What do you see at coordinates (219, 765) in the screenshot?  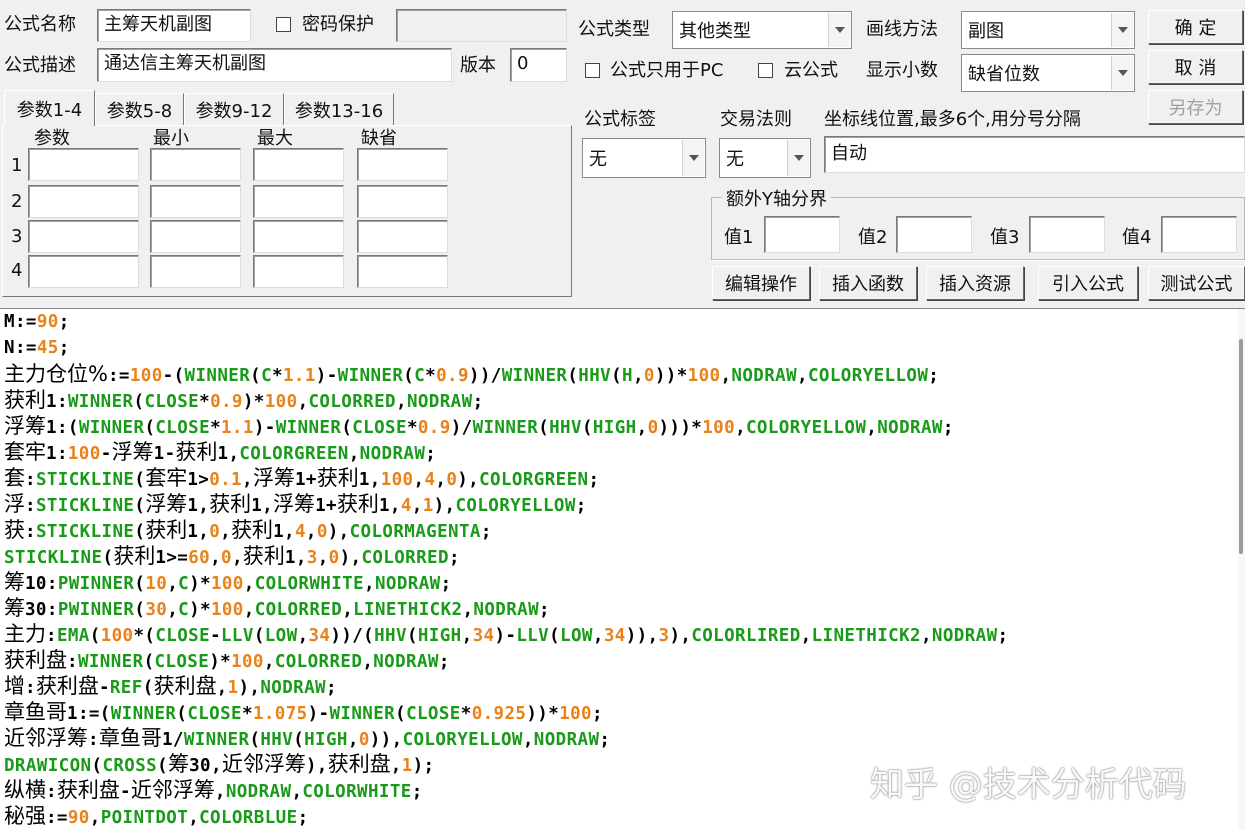 I see `code-line: DRAWICON(CROSS(筹30,近邻浮筹),获利盘,1);` at bounding box center [219, 765].